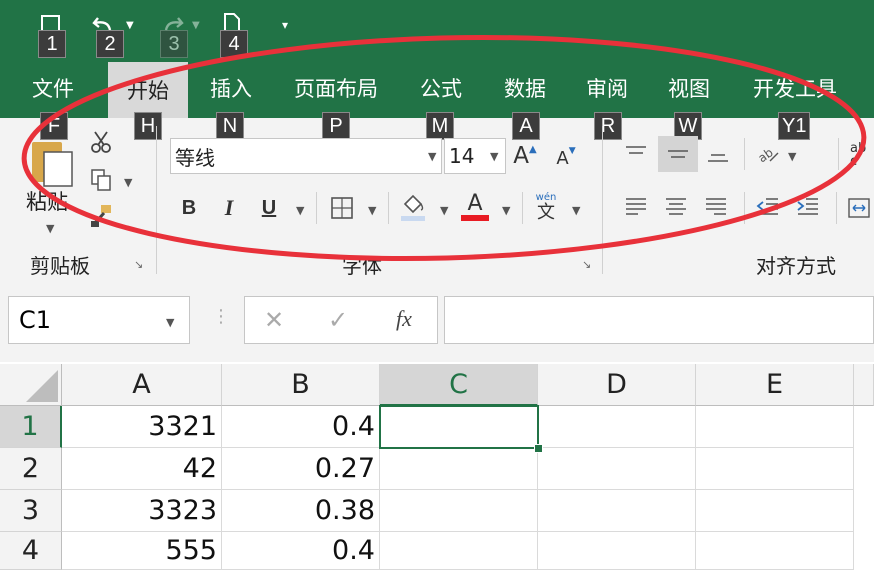  What do you see at coordinates (50, 228) in the screenshot?
I see `paste-dropdown-icon: ▼` at bounding box center [50, 228].